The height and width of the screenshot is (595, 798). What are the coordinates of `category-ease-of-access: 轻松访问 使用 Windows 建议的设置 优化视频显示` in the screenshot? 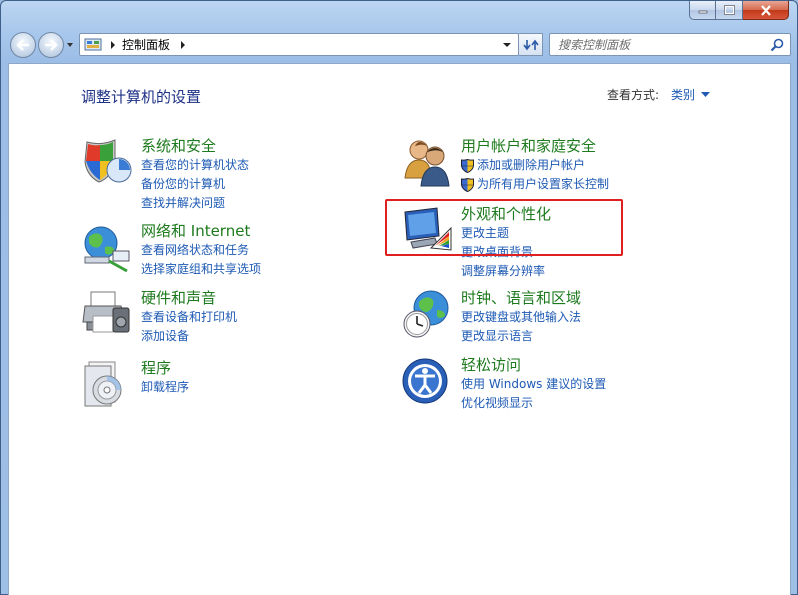 It's located at (503, 384).